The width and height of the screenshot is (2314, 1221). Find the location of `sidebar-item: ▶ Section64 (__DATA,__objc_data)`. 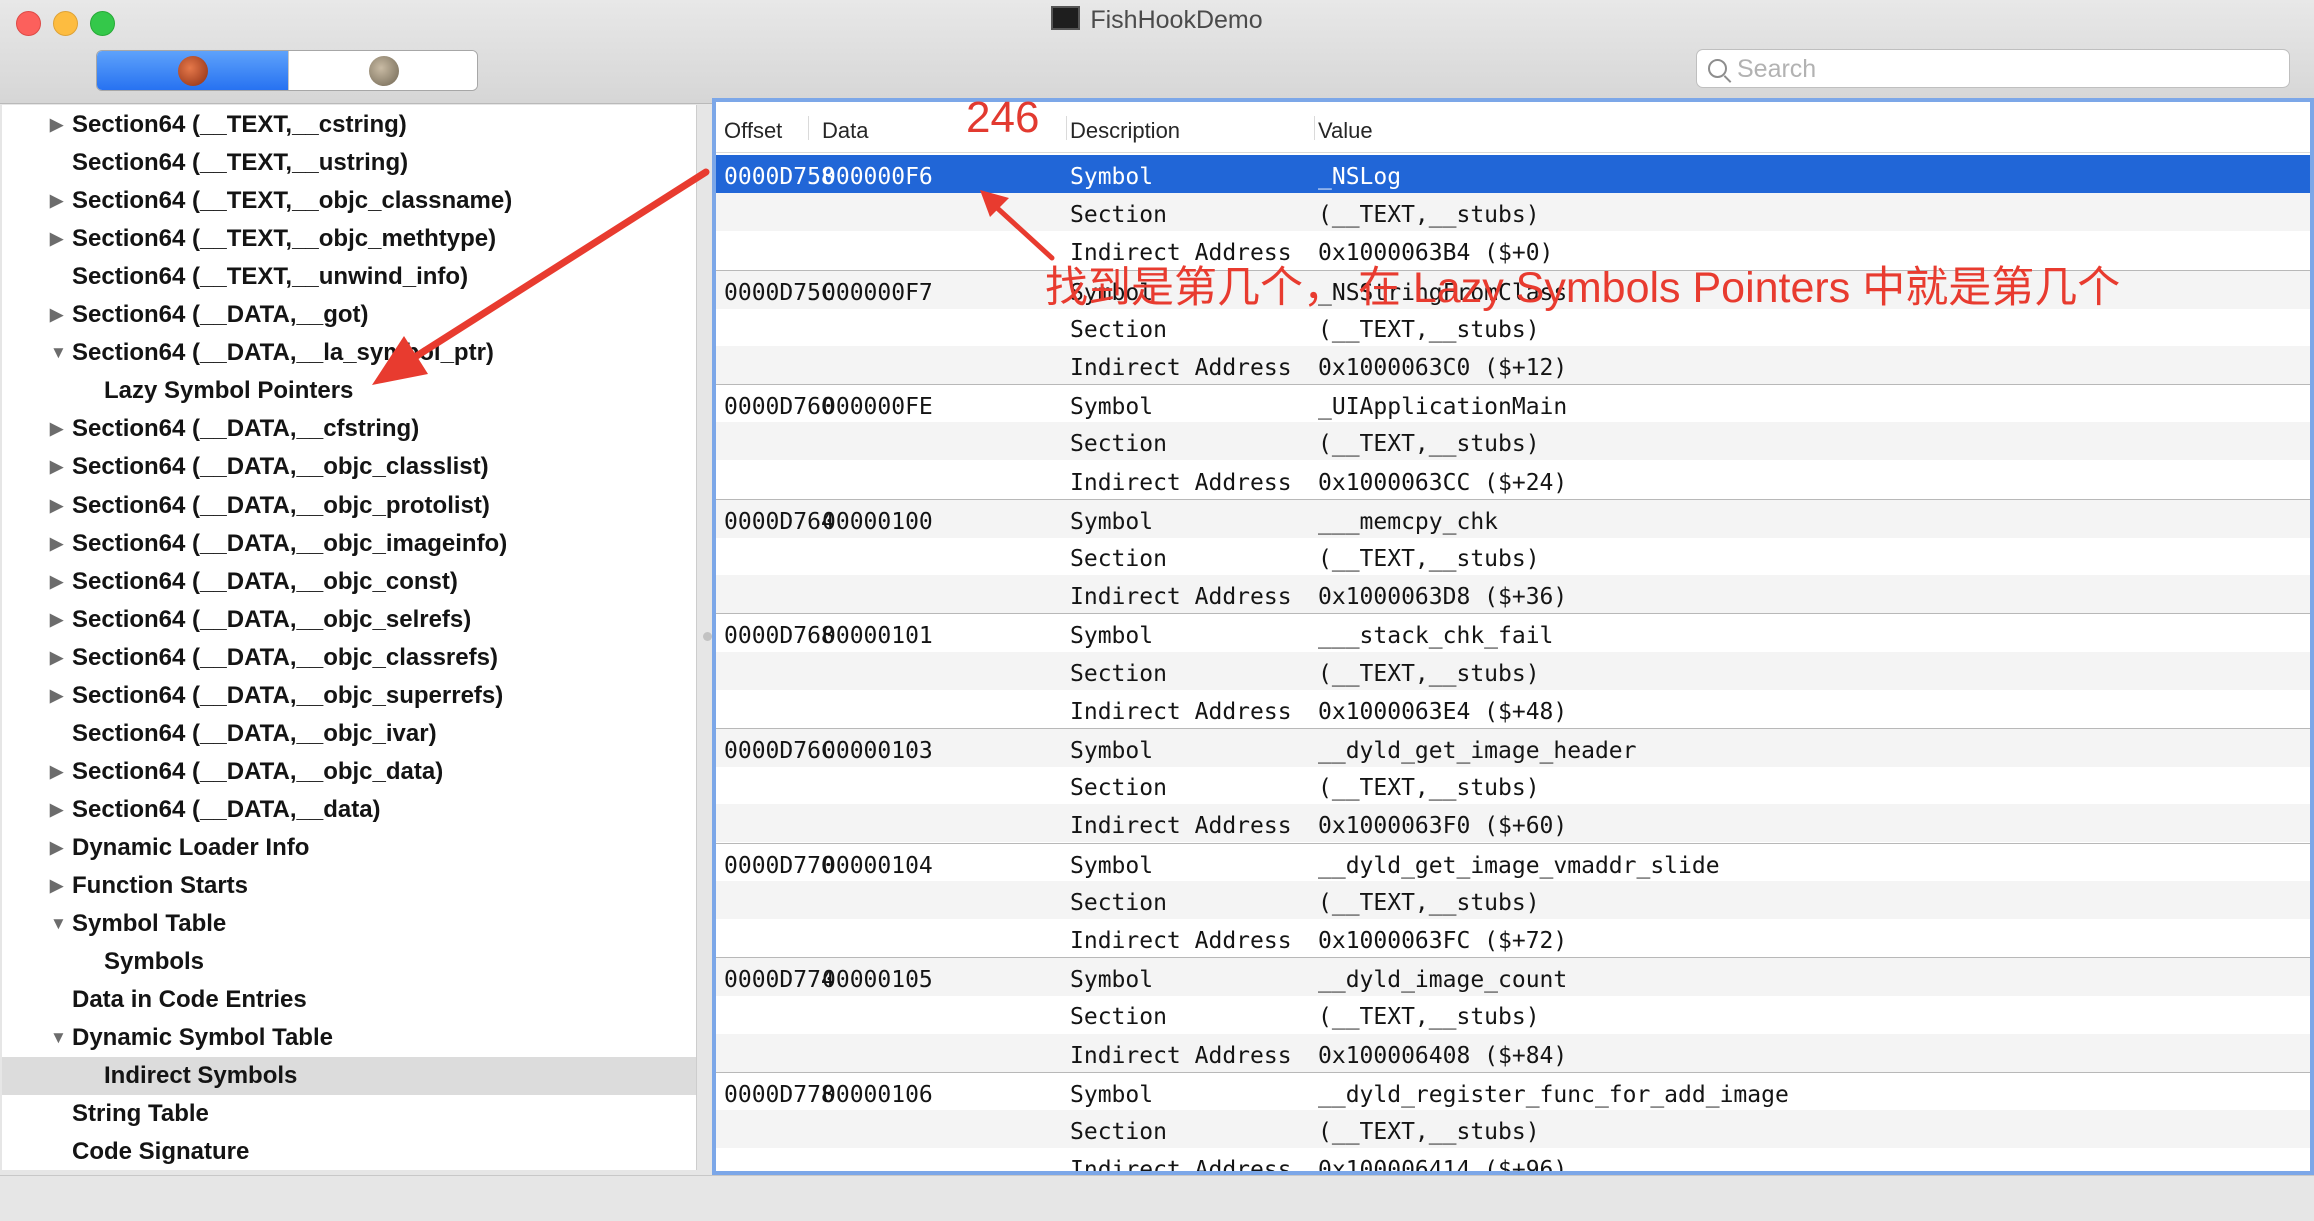

sidebar-item: ▶ Section64 (__DATA,__objc_data) is located at coordinates (349, 772).